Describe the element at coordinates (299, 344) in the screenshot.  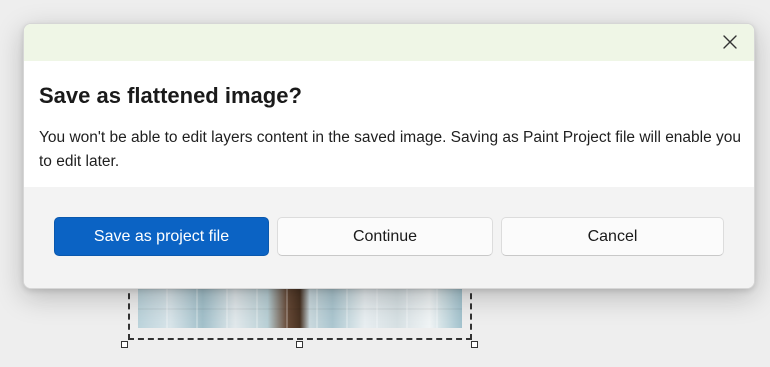
I see `selection-handle-bottom-center` at that location.